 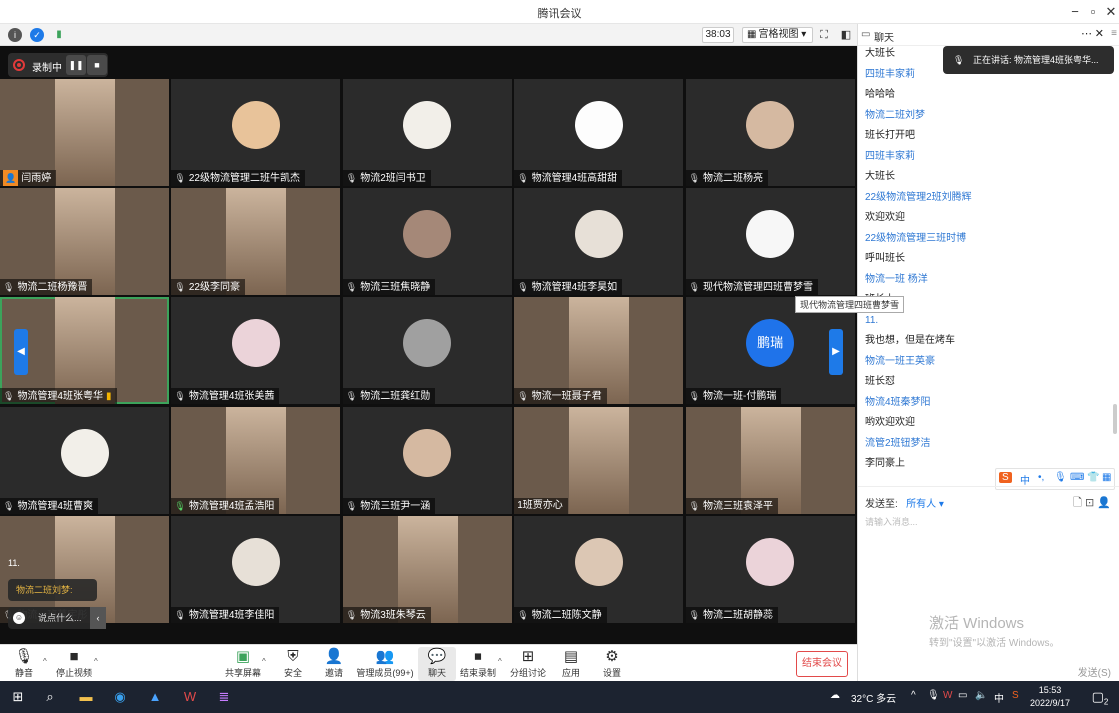 I want to click on video-chevron-icon: ^, so click(x=96, y=661).